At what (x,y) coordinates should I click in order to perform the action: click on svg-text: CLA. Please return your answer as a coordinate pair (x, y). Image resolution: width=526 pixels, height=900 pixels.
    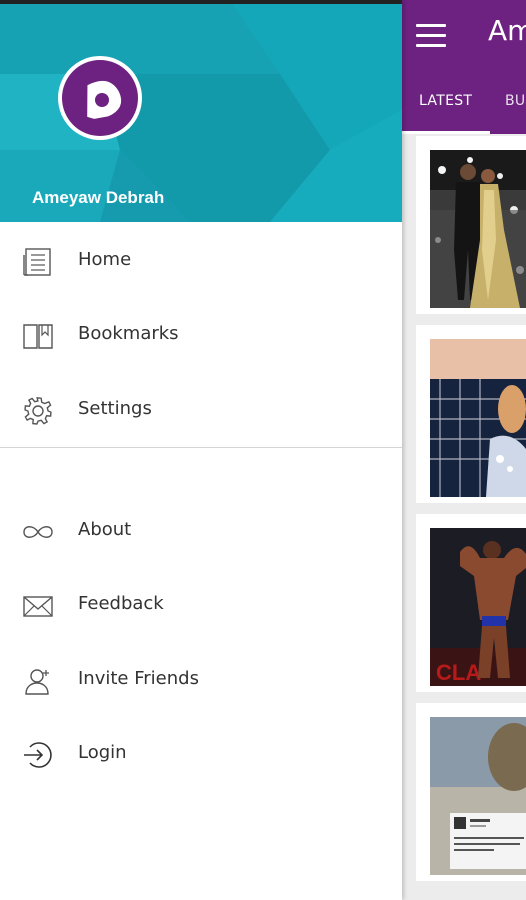
    Looking at the image, I should click on (458, 672).